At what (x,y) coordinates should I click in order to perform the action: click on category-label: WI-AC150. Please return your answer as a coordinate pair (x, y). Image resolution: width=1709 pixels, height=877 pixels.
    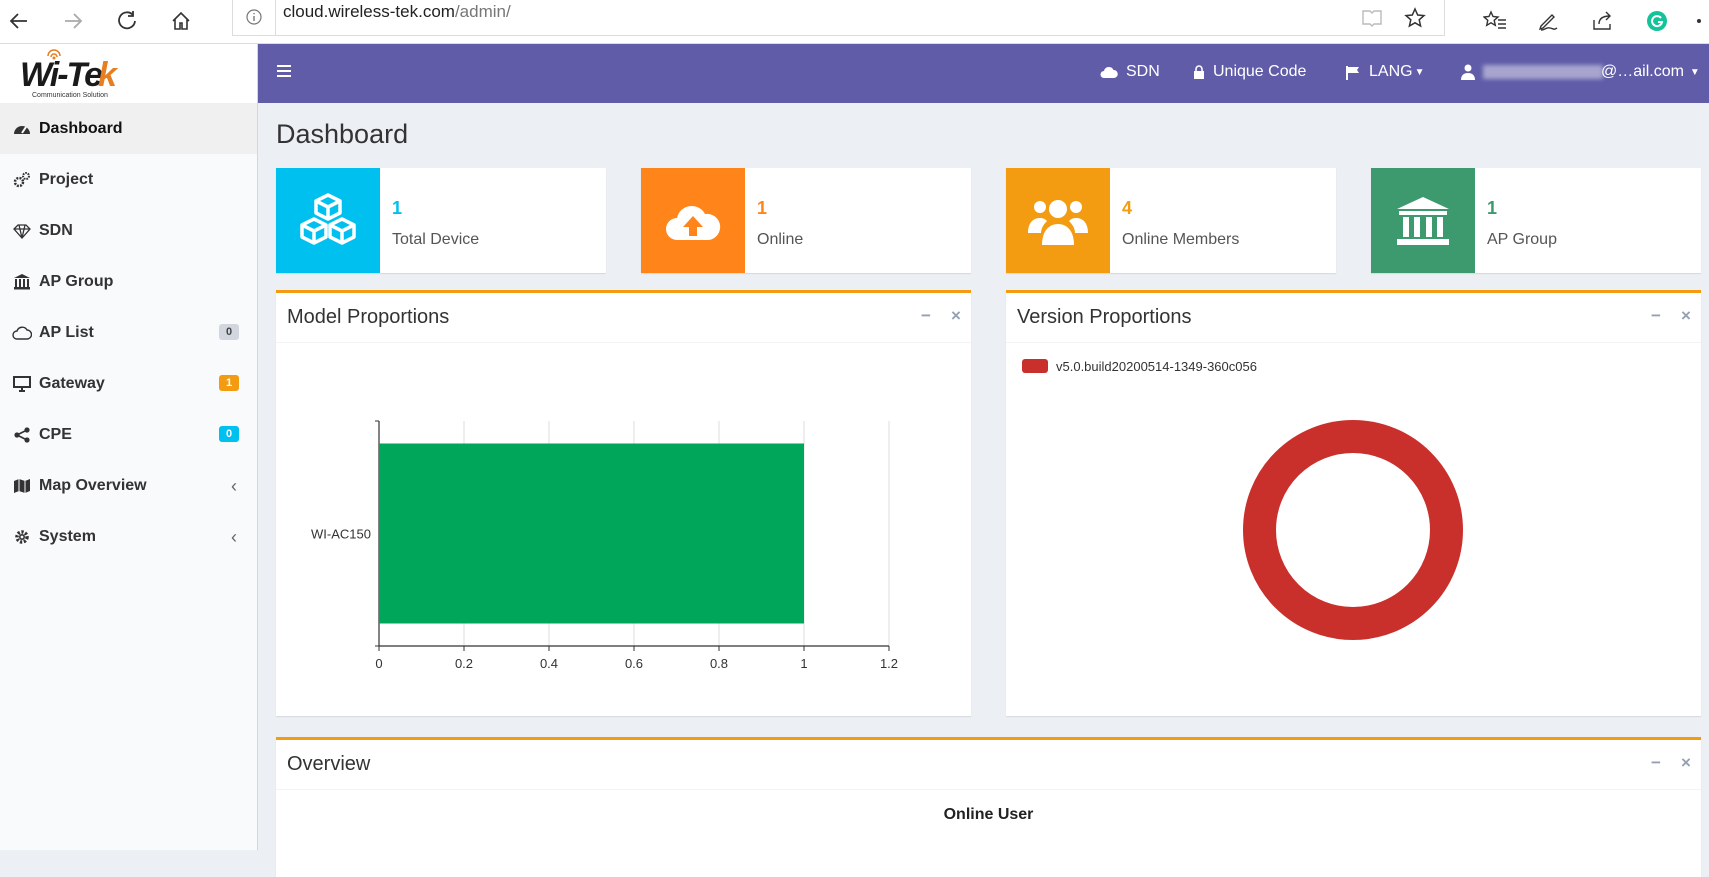
    Looking at the image, I should click on (341, 534).